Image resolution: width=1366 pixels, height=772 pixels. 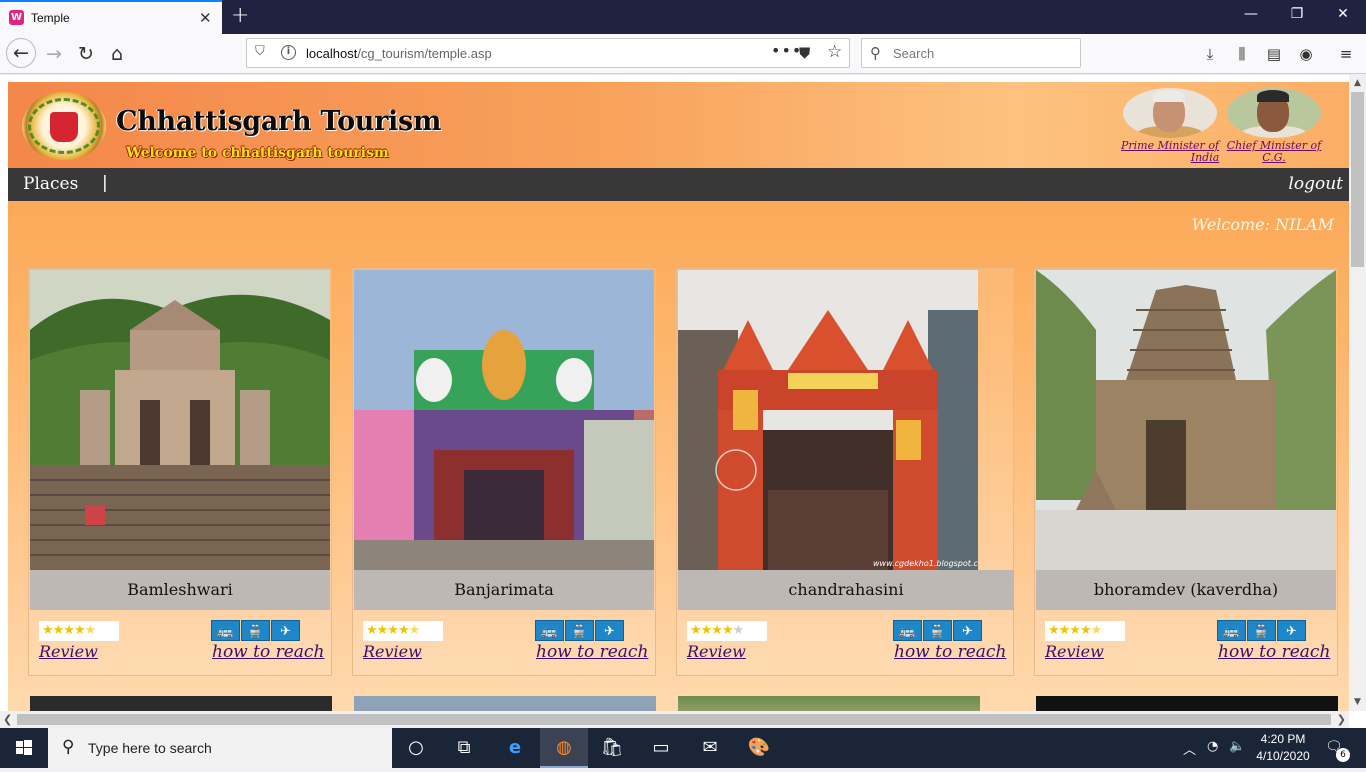 What do you see at coordinates (54, 54) in the screenshot?
I see `forward-button: →` at bounding box center [54, 54].